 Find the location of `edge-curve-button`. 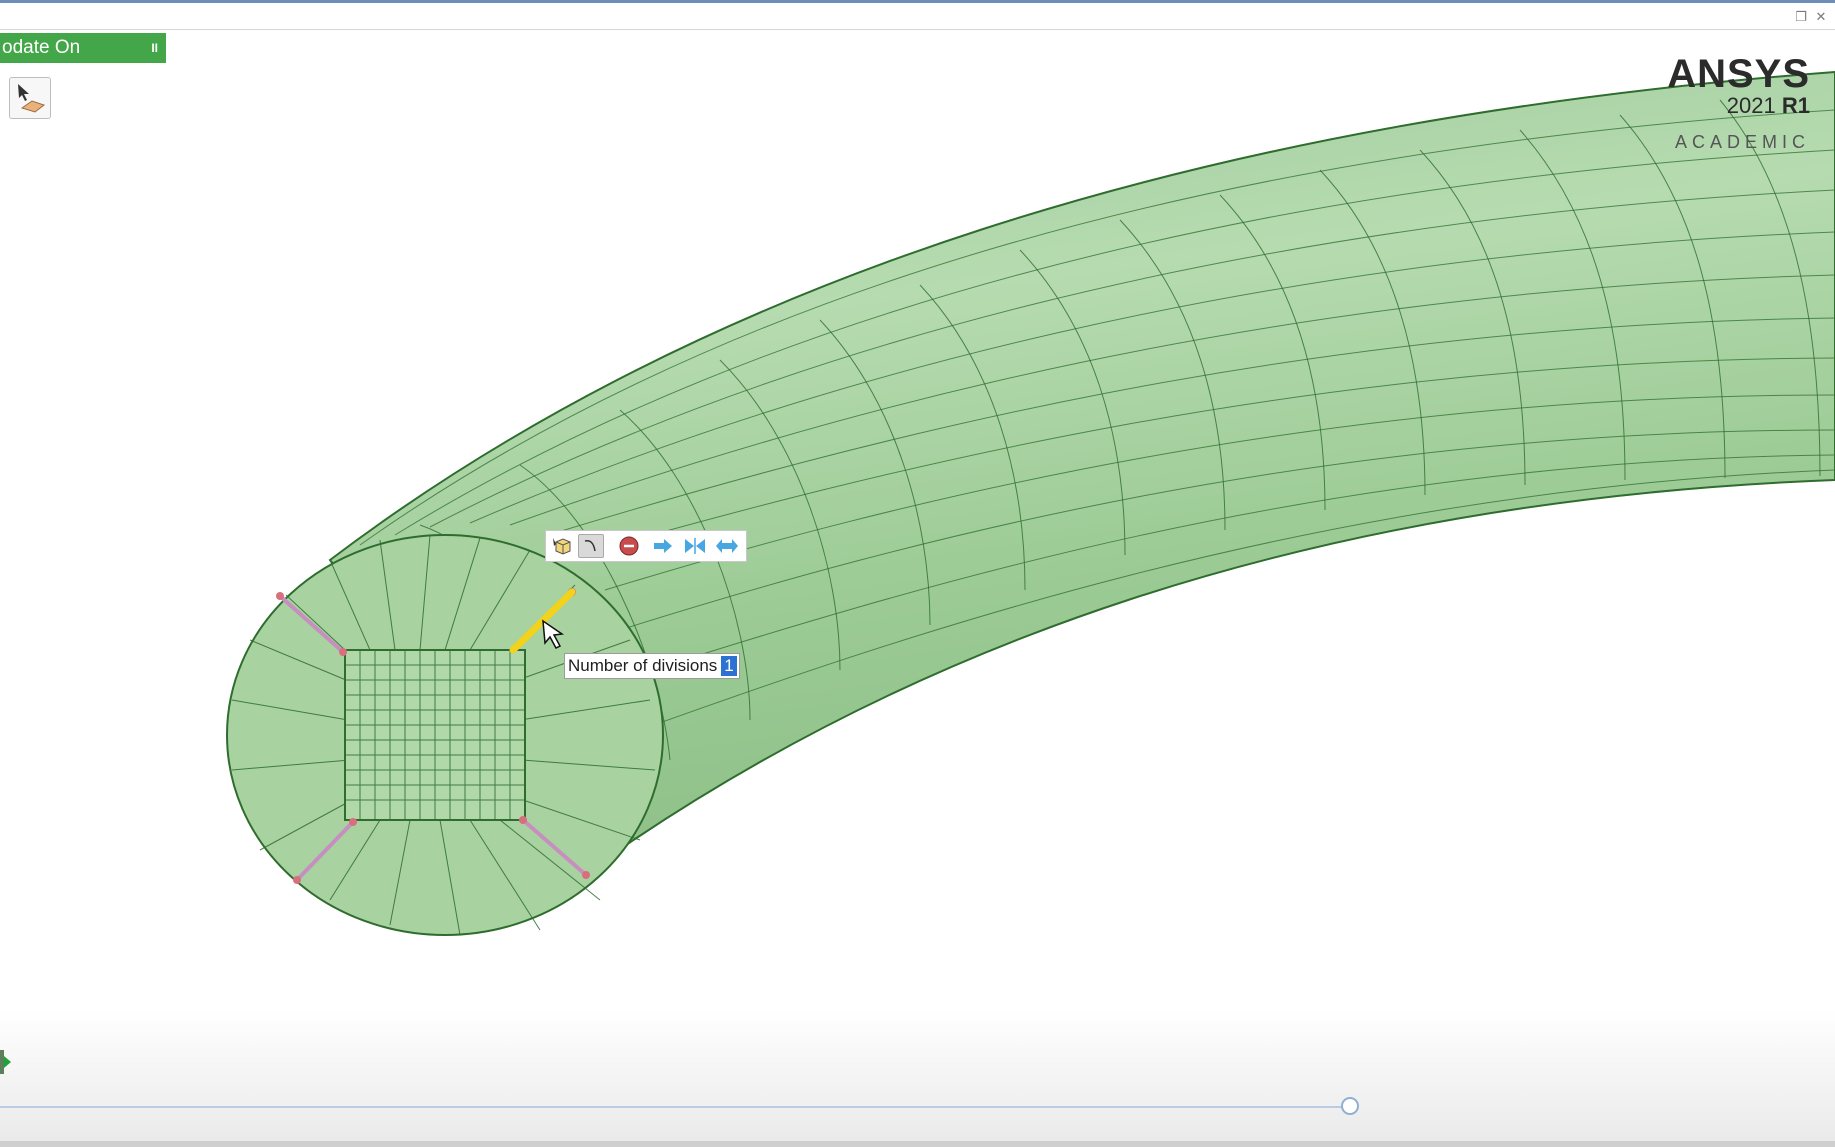

edge-curve-button is located at coordinates (591, 546).